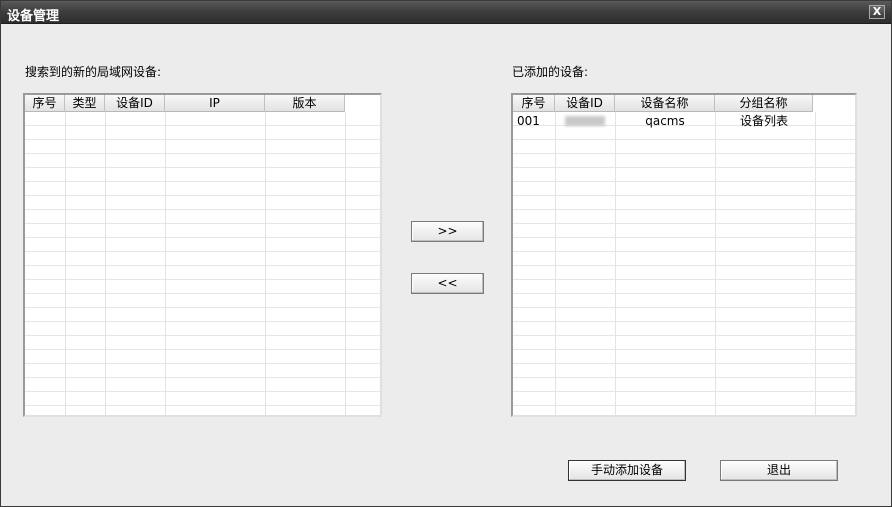 This screenshot has height=507, width=892. I want to click on column-header-type: 类型, so click(85, 103).